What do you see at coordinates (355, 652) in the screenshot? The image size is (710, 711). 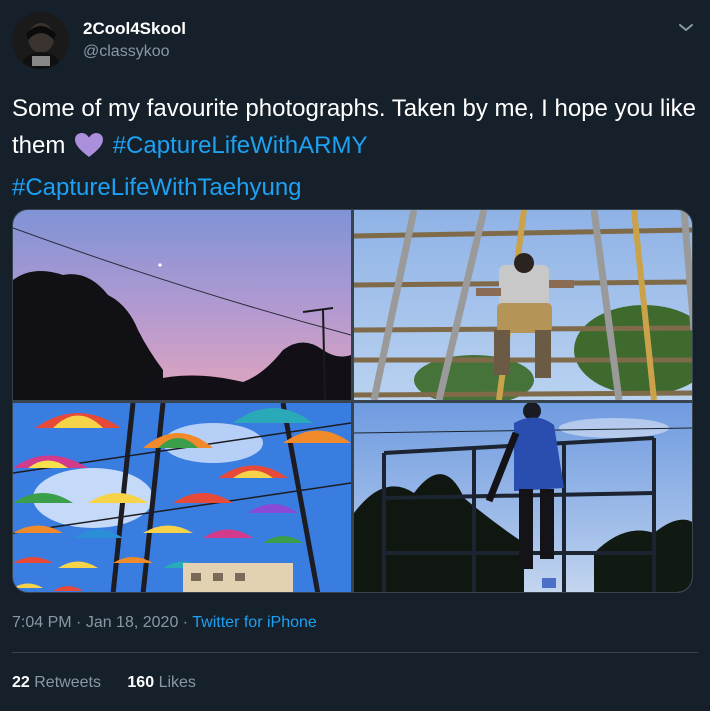 I see `divider` at bounding box center [355, 652].